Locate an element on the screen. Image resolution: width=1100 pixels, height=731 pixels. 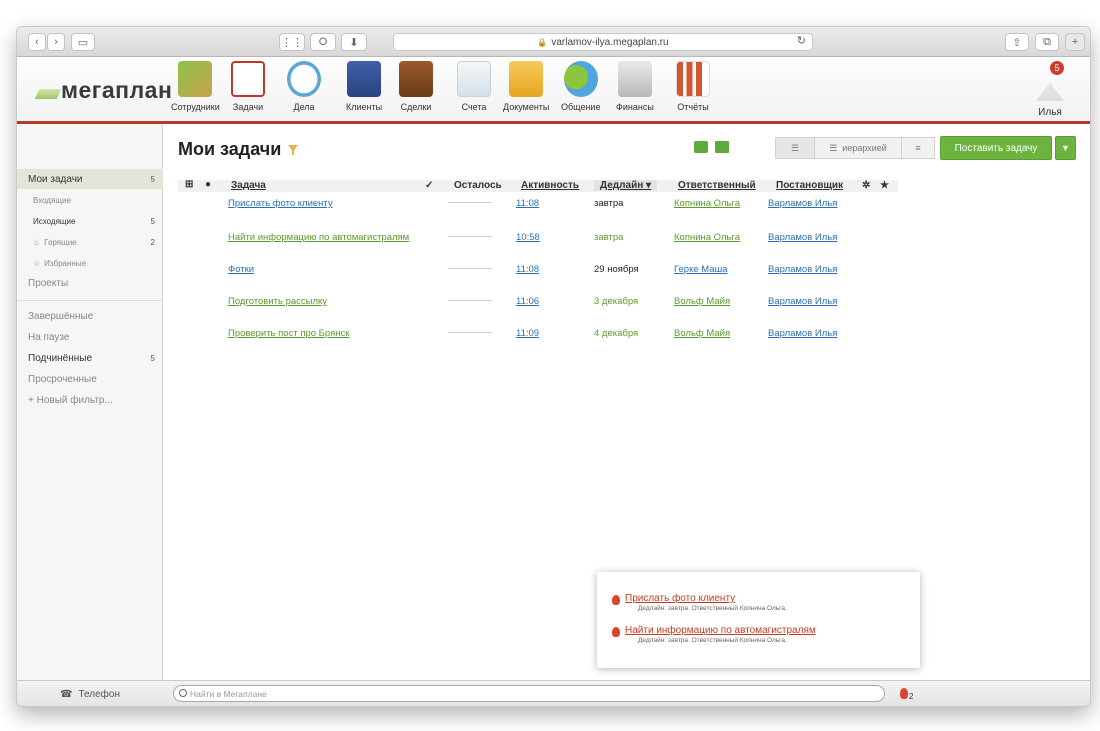
reload-icon: ↻ is located at coordinates (801, 40).